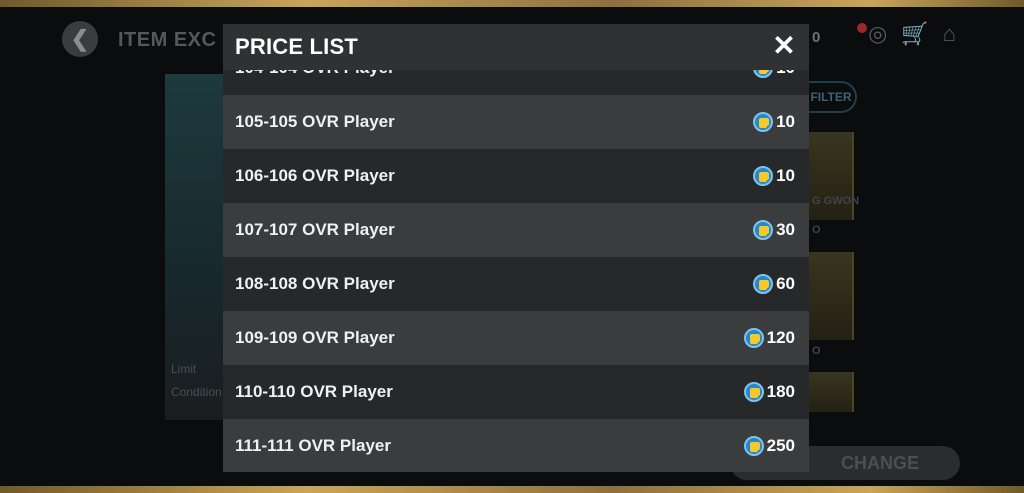  What do you see at coordinates (862, 28) in the screenshot?
I see `notification-dot` at bounding box center [862, 28].